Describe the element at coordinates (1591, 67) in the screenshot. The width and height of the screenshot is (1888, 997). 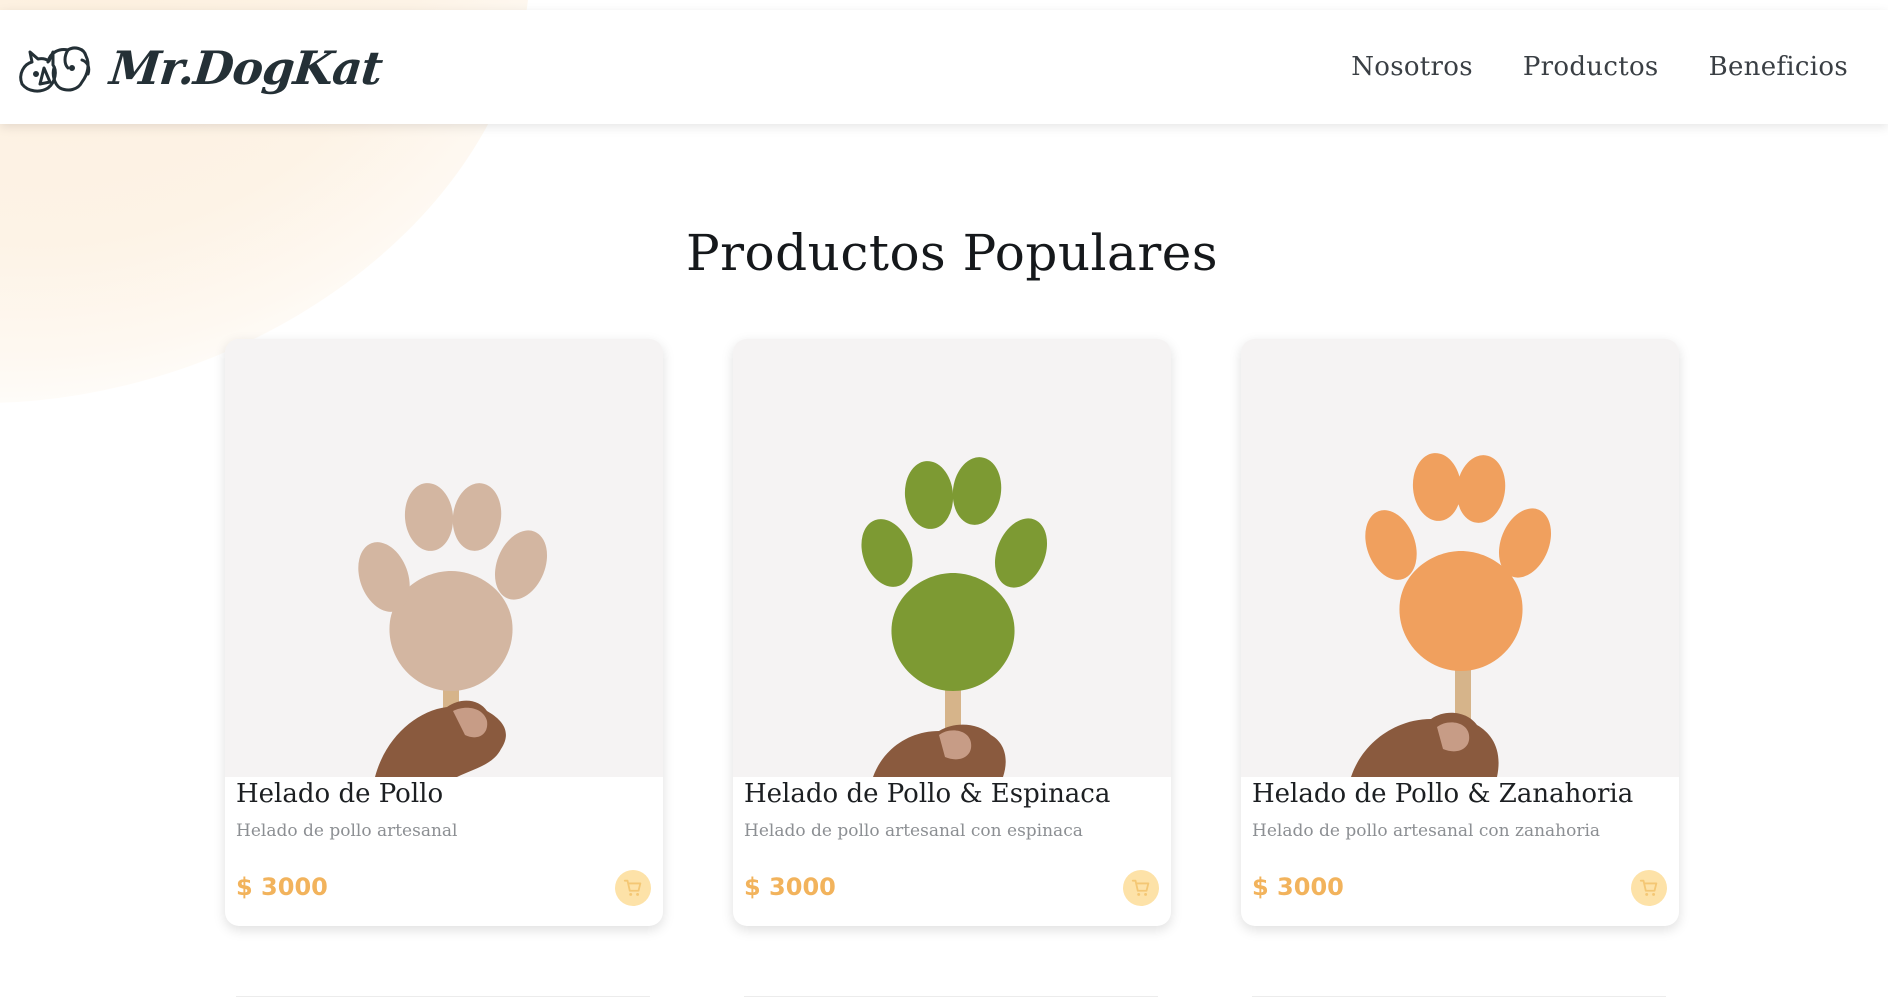
I see `nav-link-productos: Productos` at that location.